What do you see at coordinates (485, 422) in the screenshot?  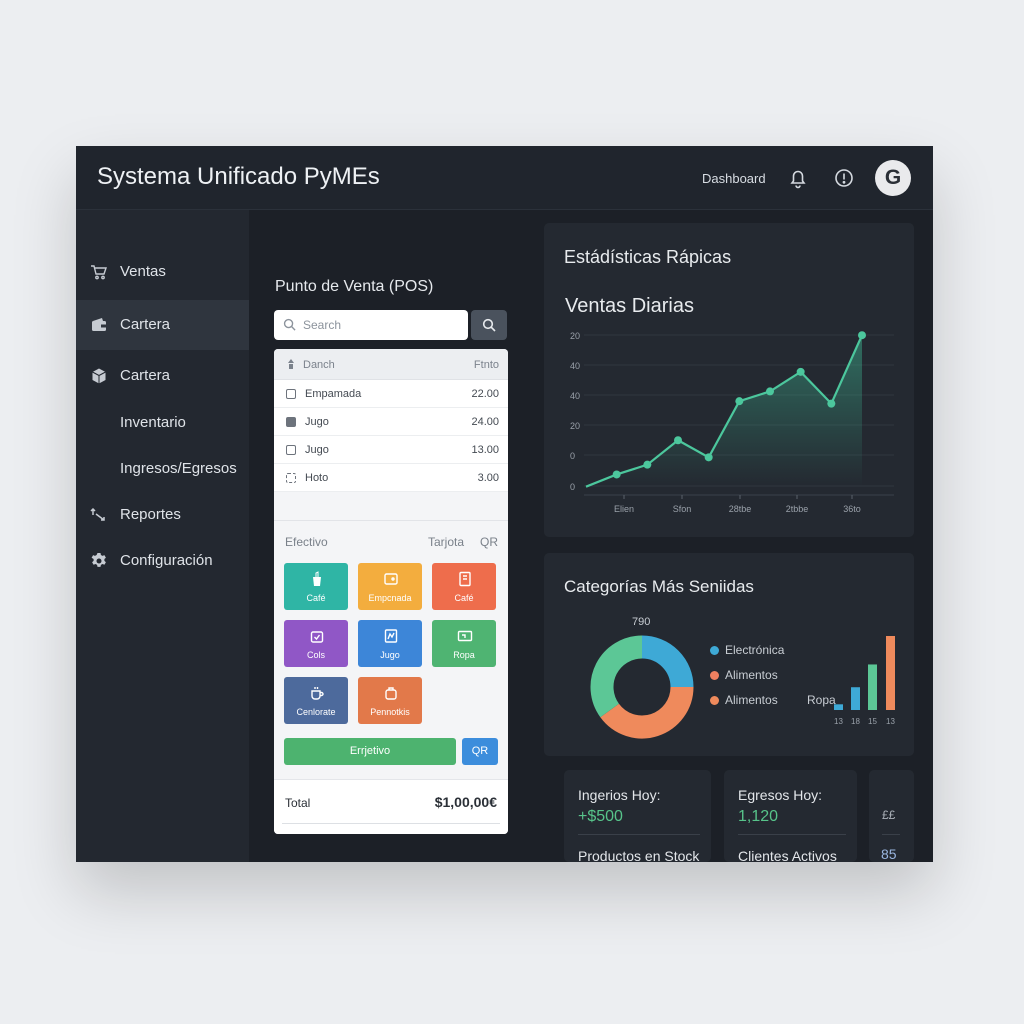 I see `row-price: 24.00` at bounding box center [485, 422].